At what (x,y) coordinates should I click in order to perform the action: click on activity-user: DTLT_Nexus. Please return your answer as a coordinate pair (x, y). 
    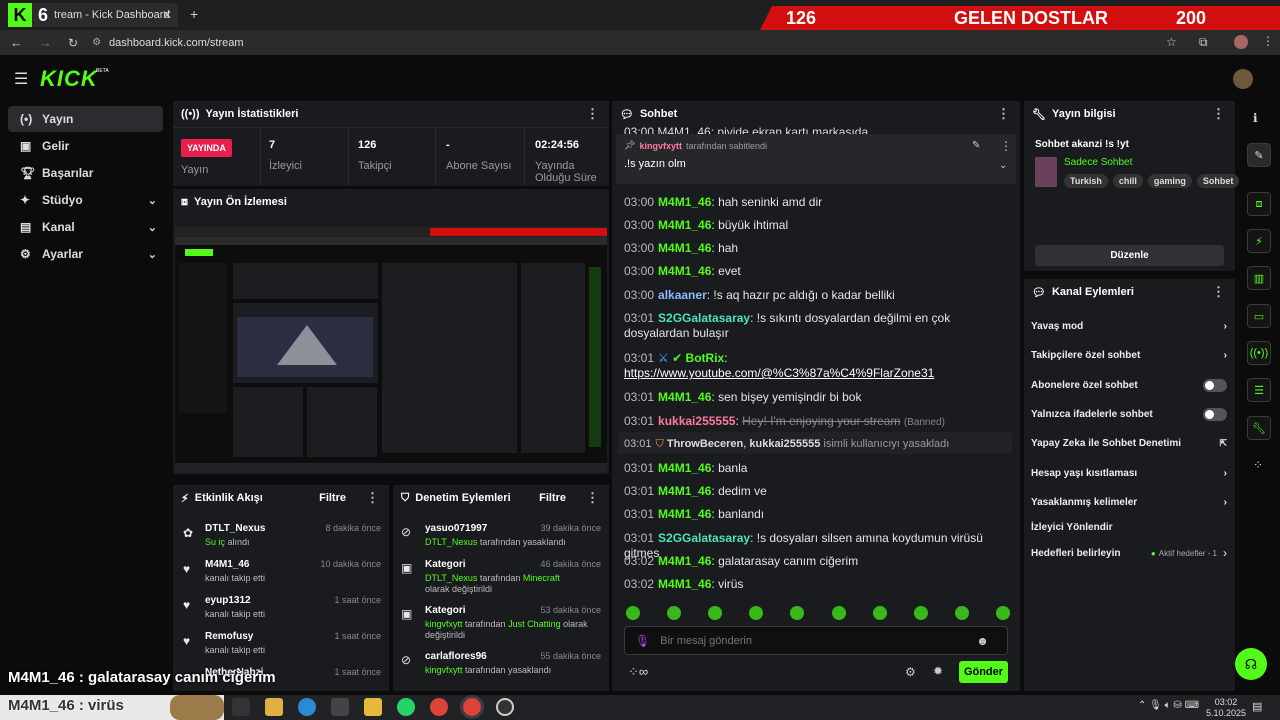
    Looking at the image, I should click on (235, 528).